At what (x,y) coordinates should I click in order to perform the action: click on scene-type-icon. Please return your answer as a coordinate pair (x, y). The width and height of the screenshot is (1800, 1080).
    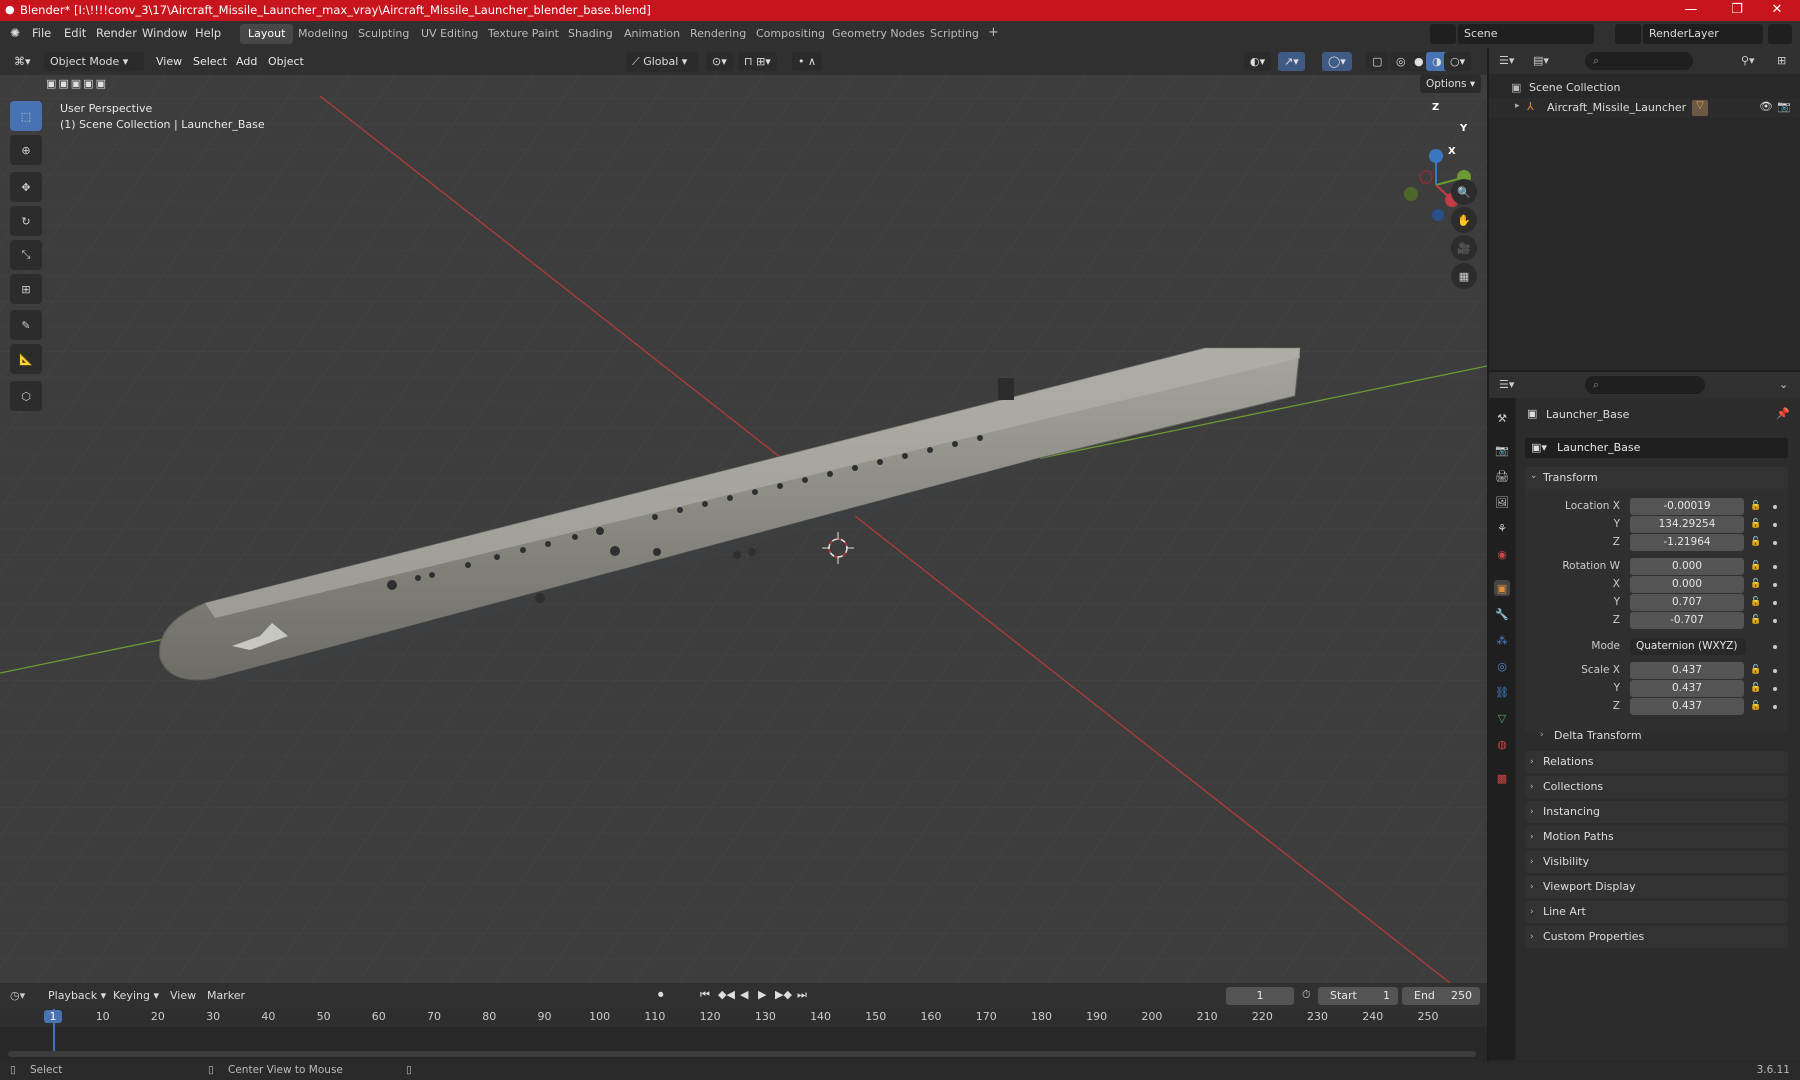
    Looking at the image, I should click on (1443, 34).